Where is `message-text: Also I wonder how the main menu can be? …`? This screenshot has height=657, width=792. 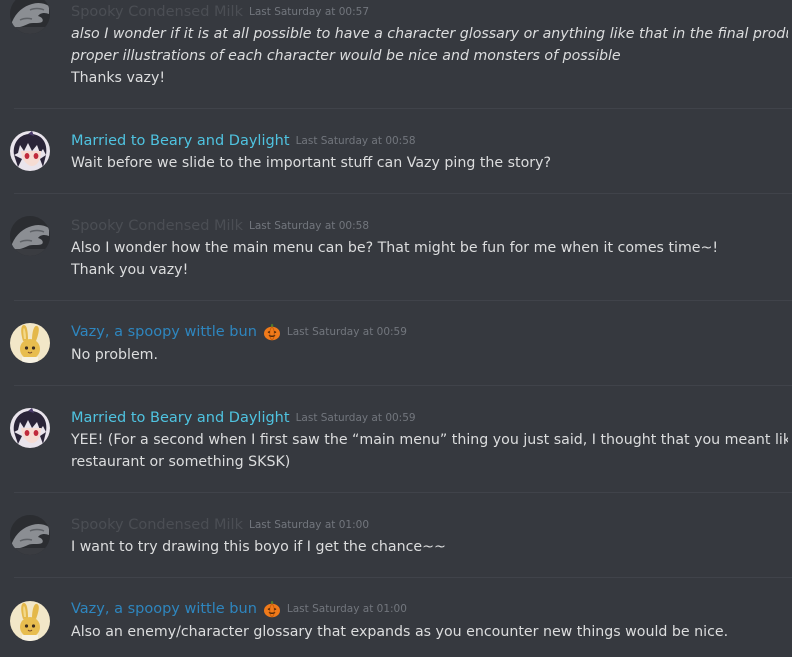 message-text: Also I wonder how the main menu can be? … is located at coordinates (395, 248).